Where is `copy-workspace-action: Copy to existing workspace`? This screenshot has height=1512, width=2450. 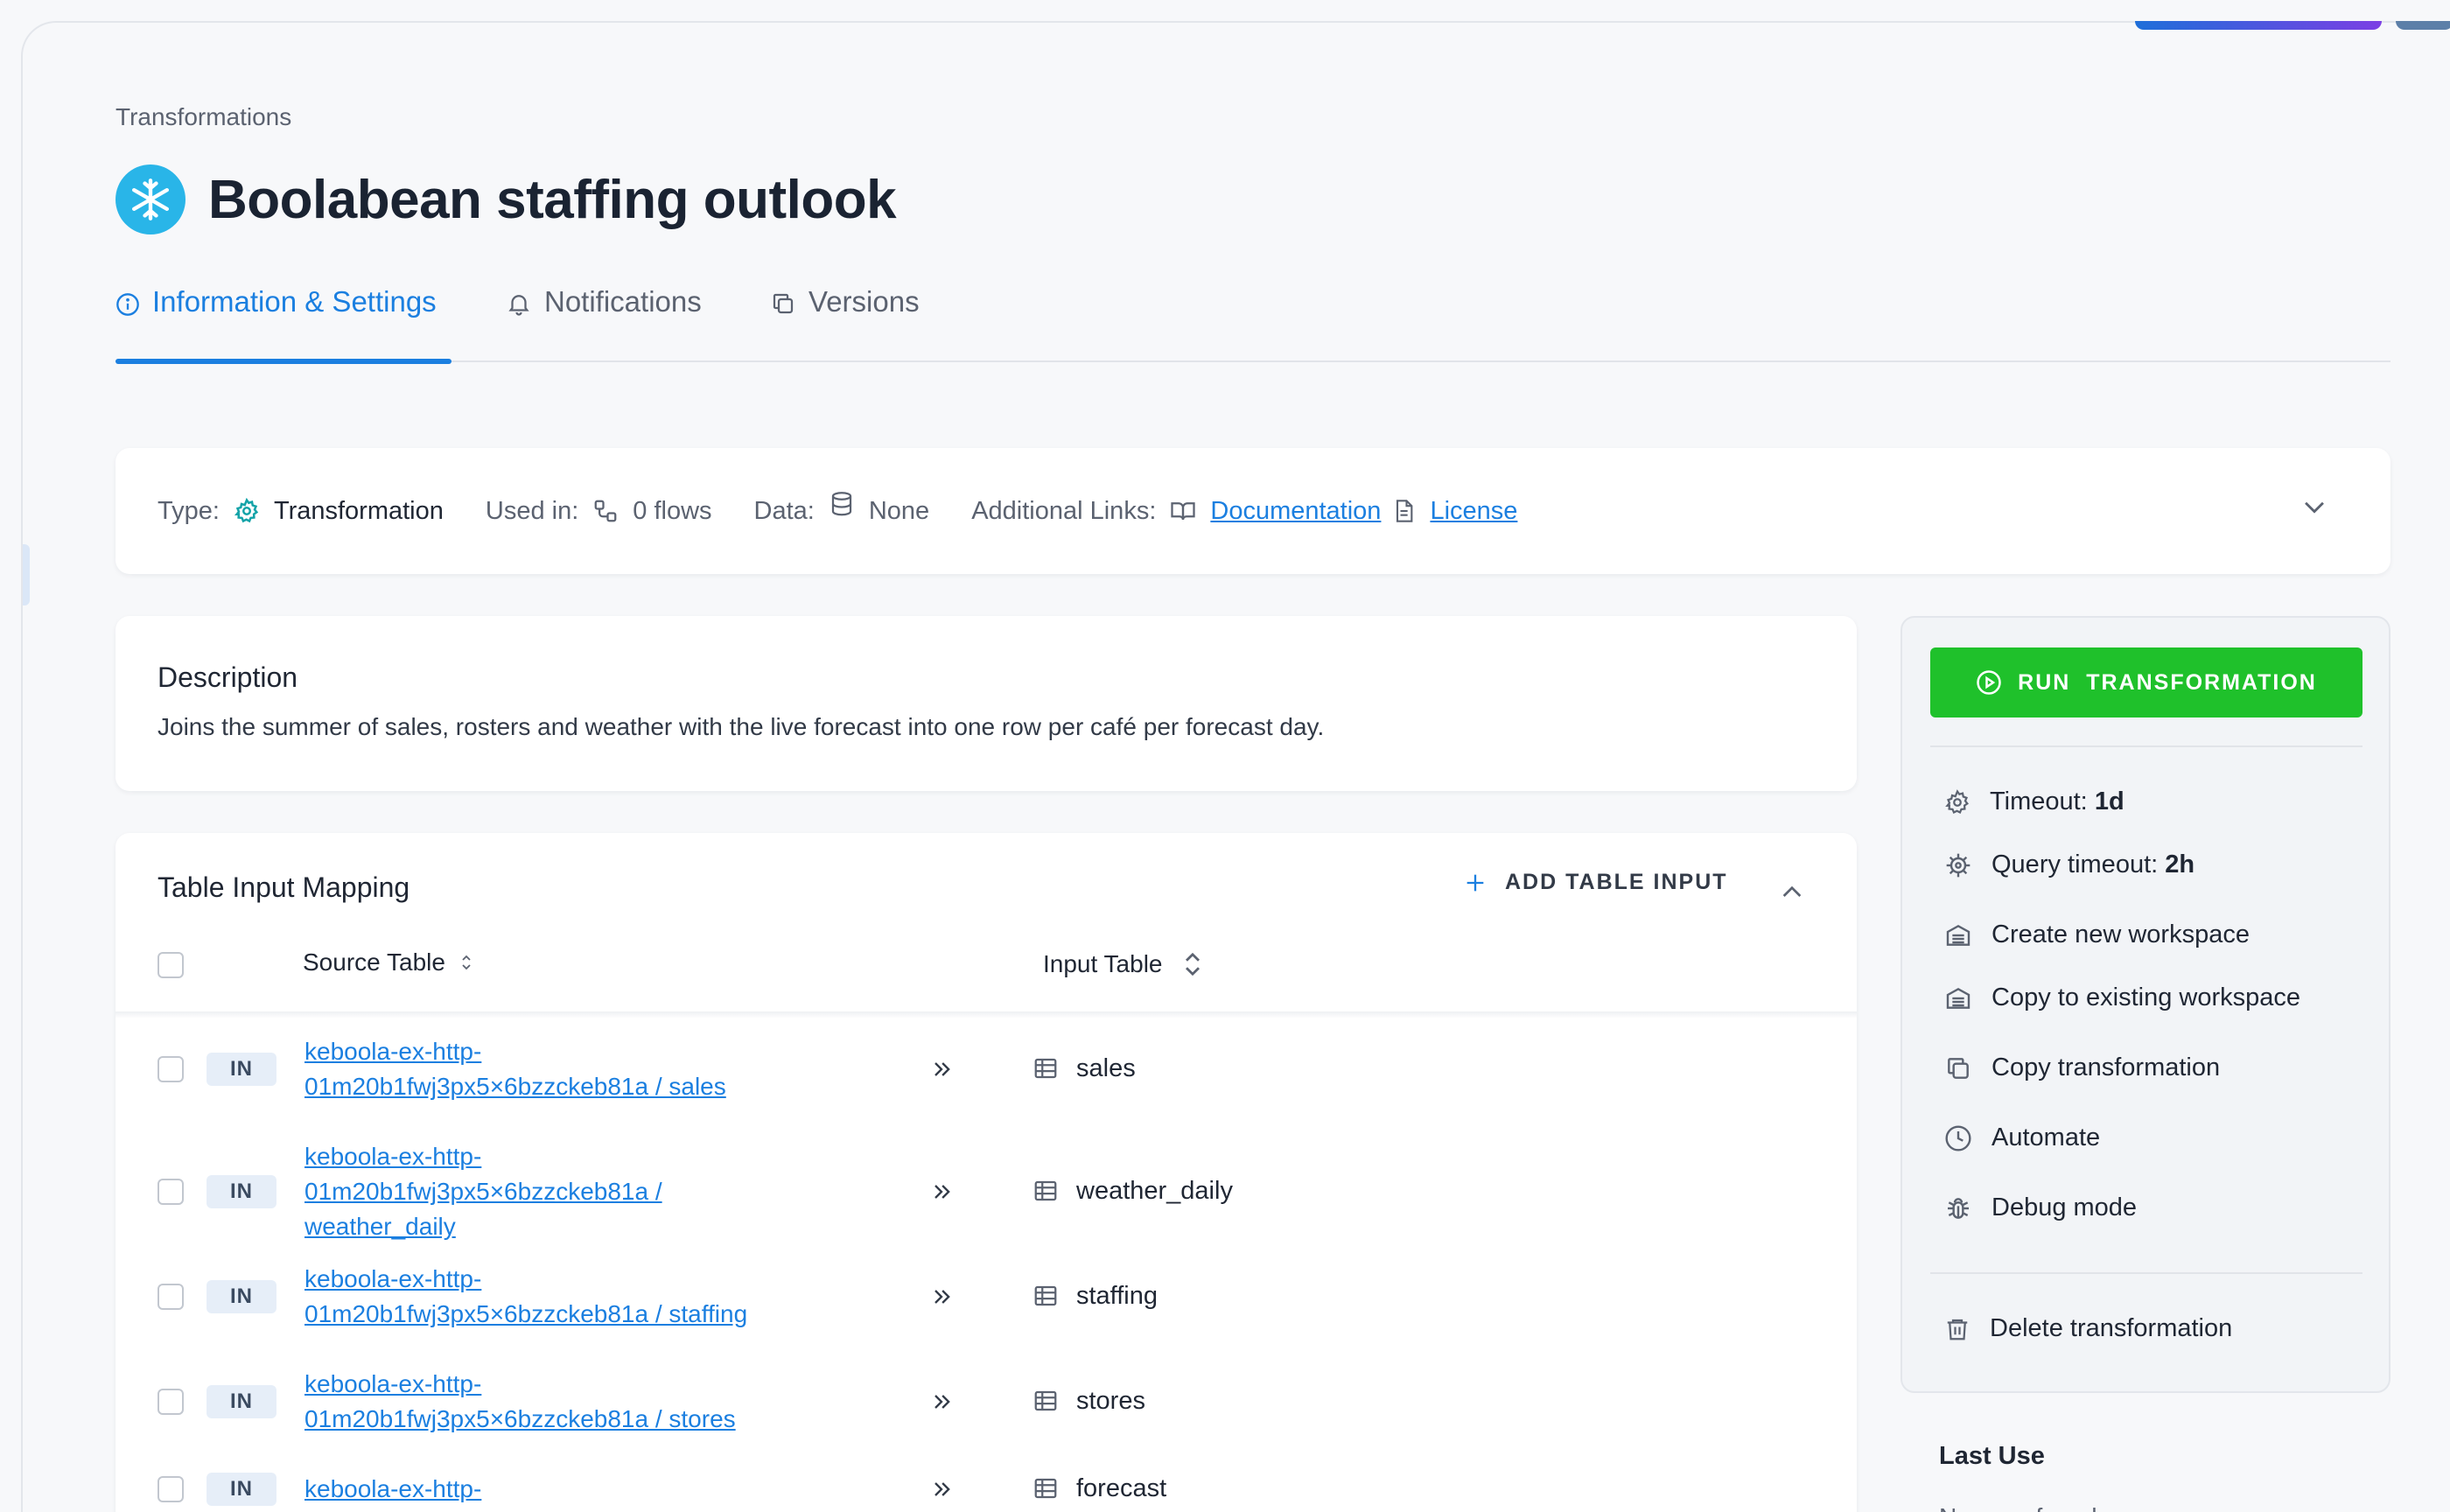 copy-workspace-action: Copy to existing workspace is located at coordinates (2122, 998).